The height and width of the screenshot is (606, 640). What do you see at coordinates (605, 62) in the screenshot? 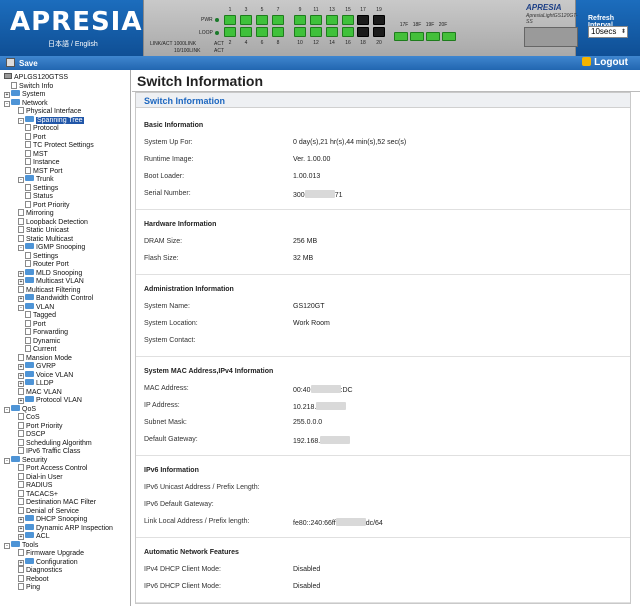
I see `logout-button: Logout` at bounding box center [605, 62].